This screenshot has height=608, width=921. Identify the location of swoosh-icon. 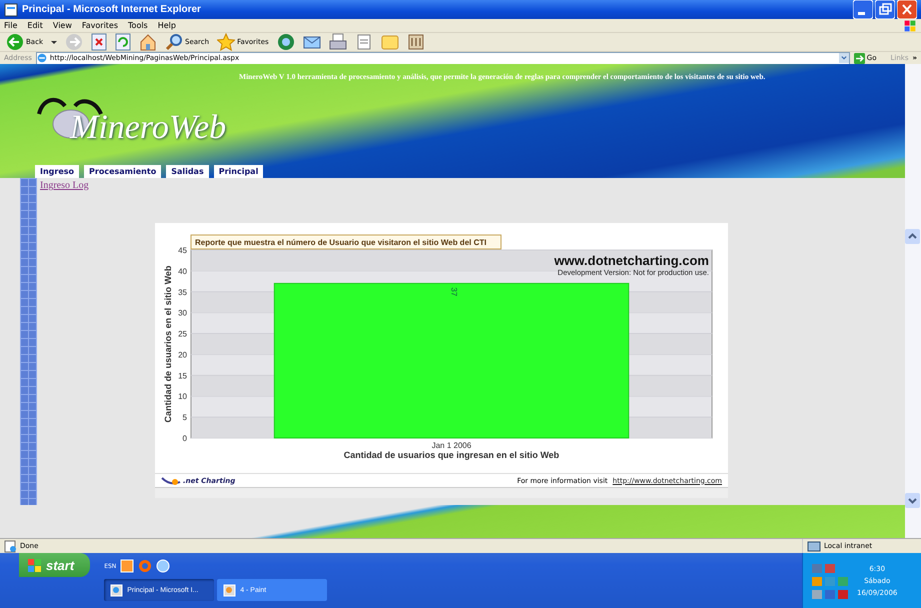
(171, 480).